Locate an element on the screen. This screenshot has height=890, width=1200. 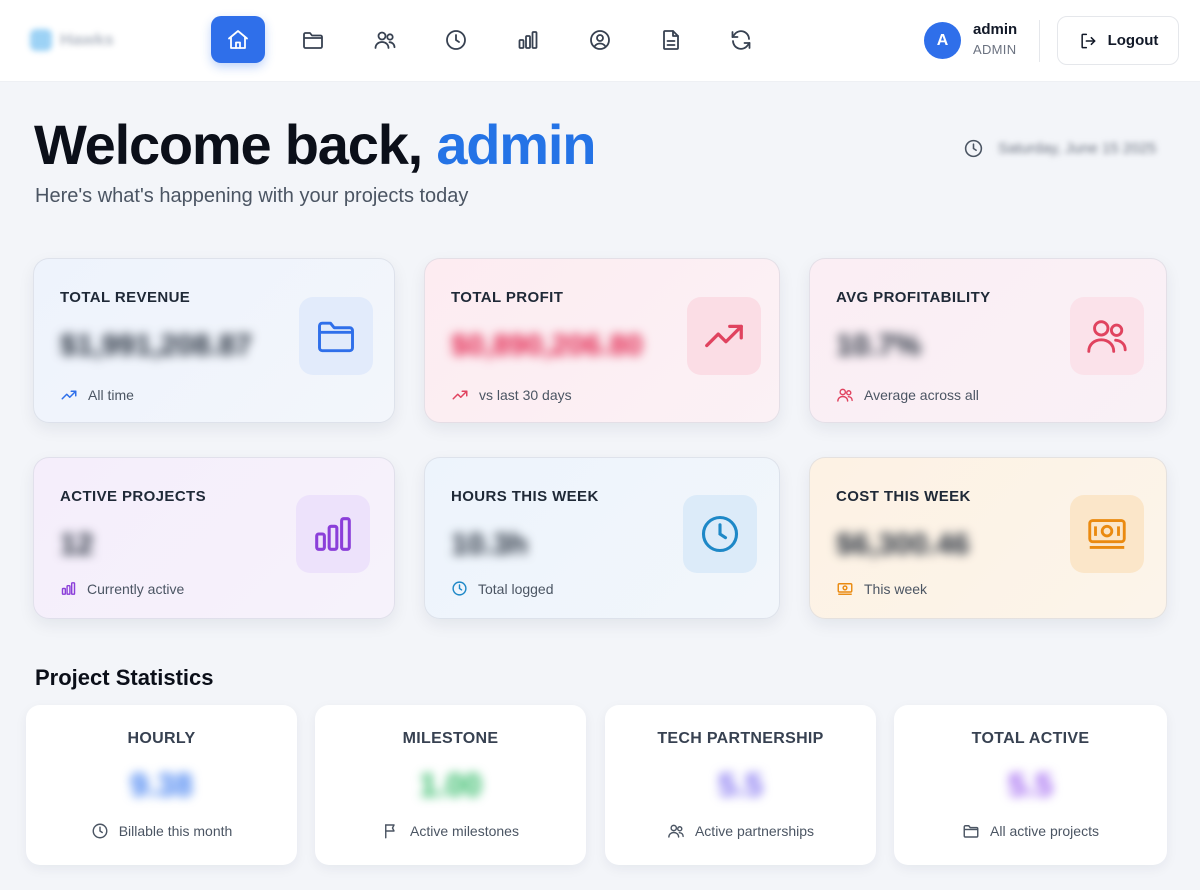
card-footnote-text: Average across all is located at coordinates (921, 395).